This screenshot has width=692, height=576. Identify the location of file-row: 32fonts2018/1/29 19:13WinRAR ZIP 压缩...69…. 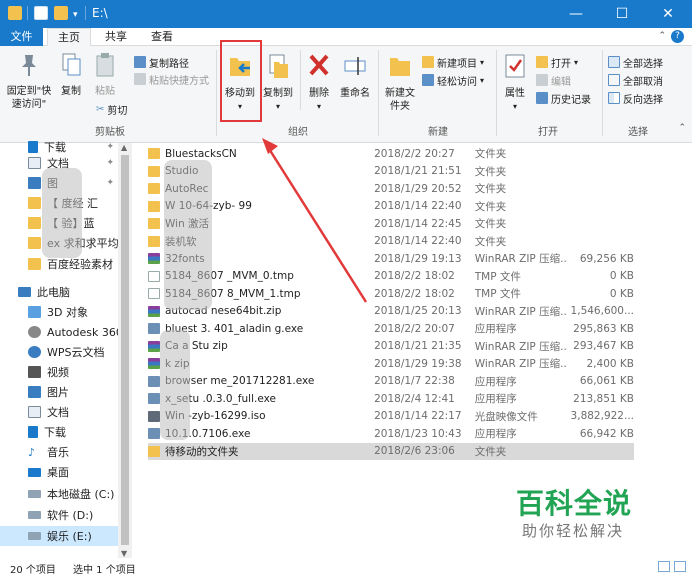
(391, 259).